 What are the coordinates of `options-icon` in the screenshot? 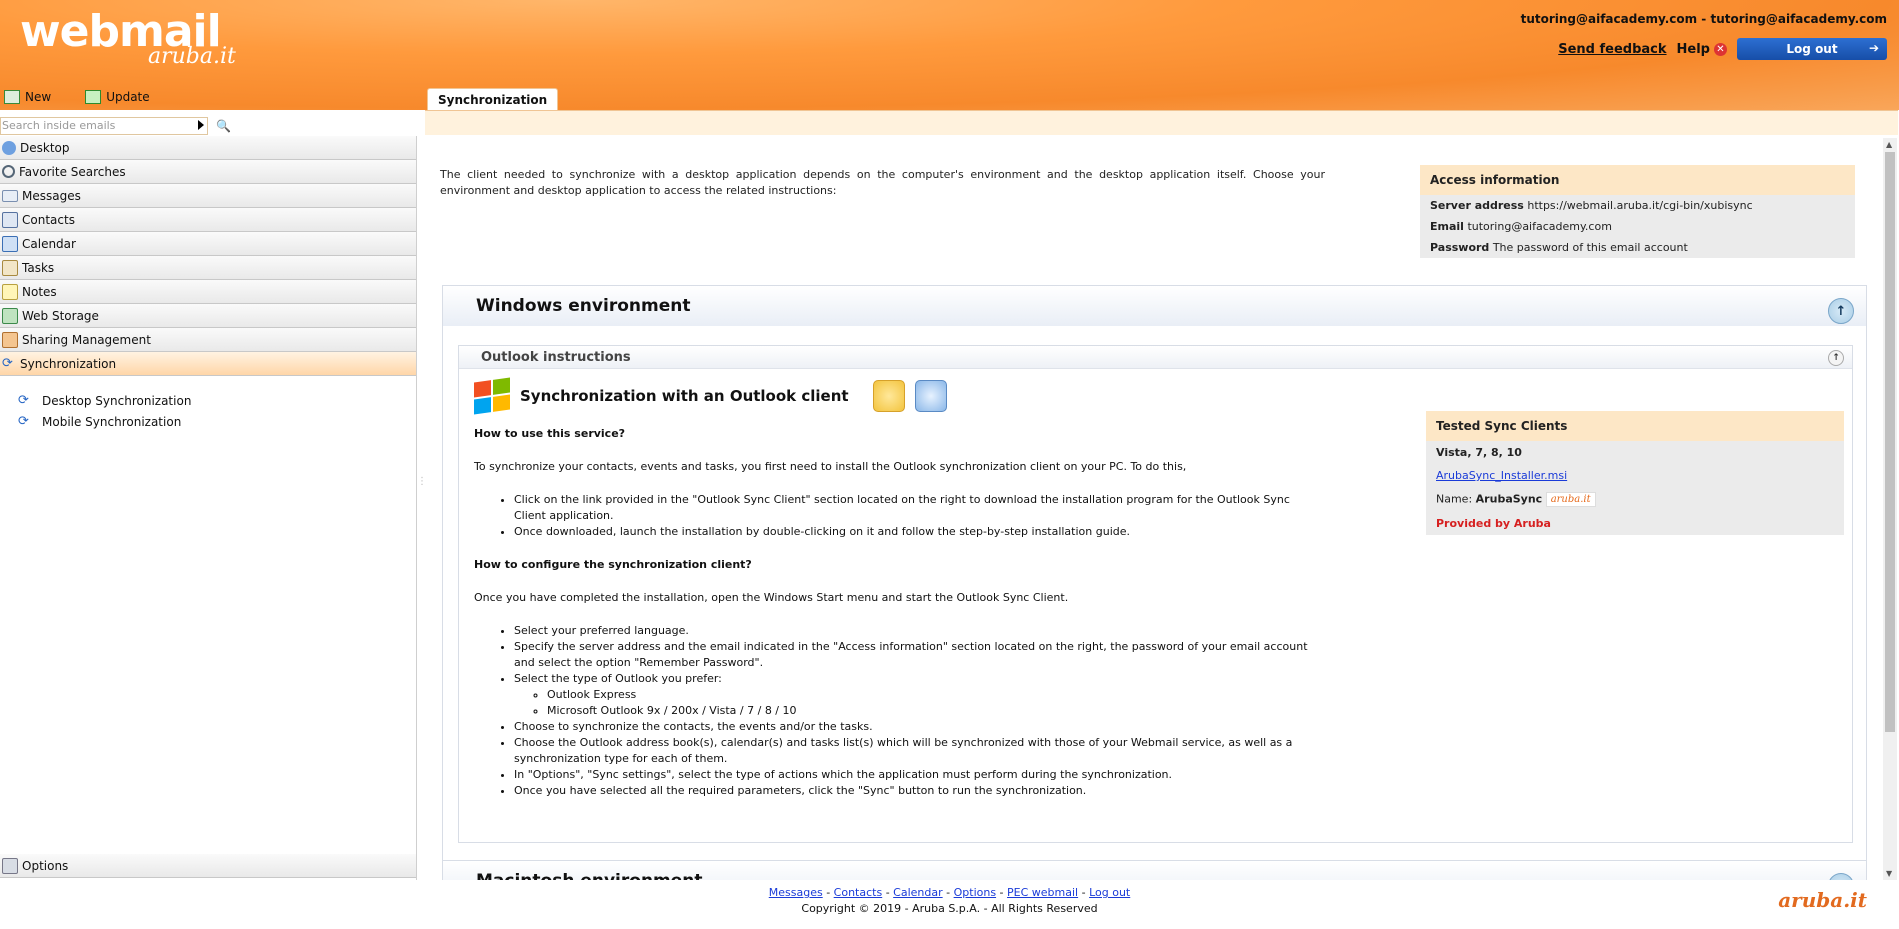 It's located at (10, 865).